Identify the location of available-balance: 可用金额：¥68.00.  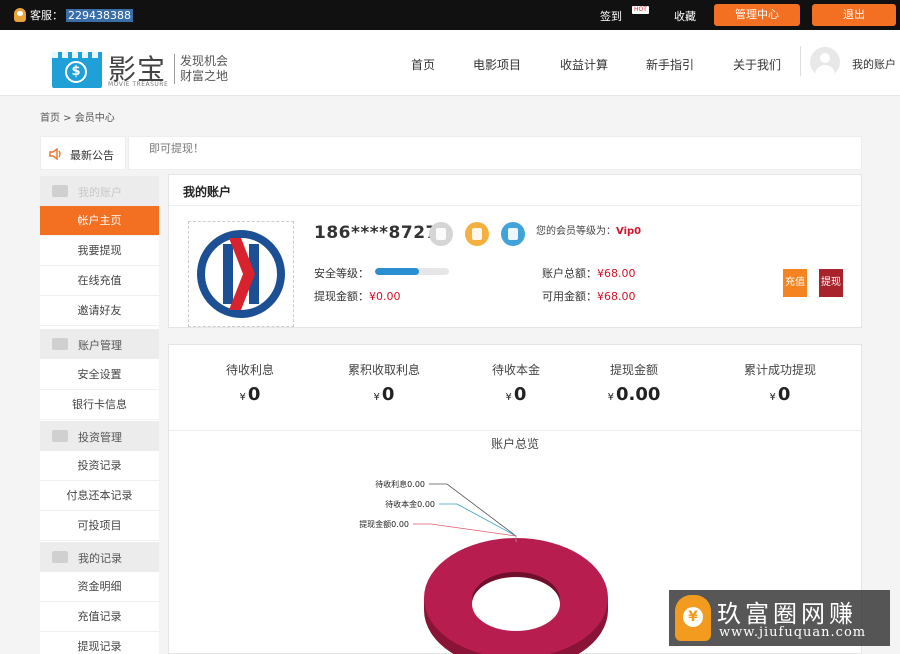
(589, 296).